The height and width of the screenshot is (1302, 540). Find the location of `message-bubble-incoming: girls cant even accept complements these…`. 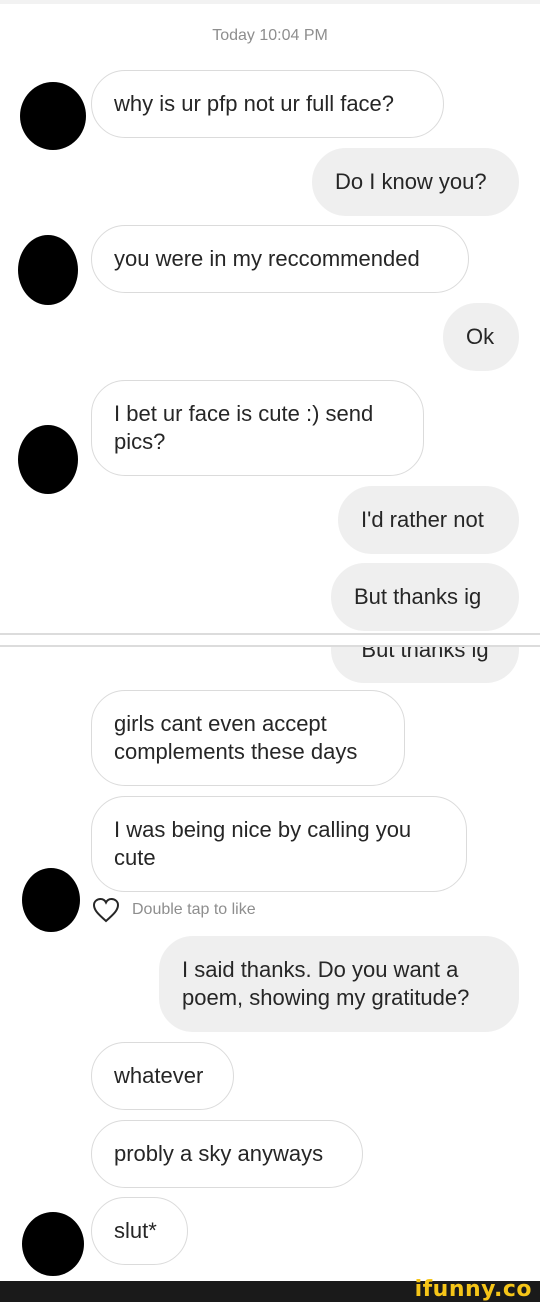

message-bubble-incoming: girls cant even accept complements these… is located at coordinates (248, 738).